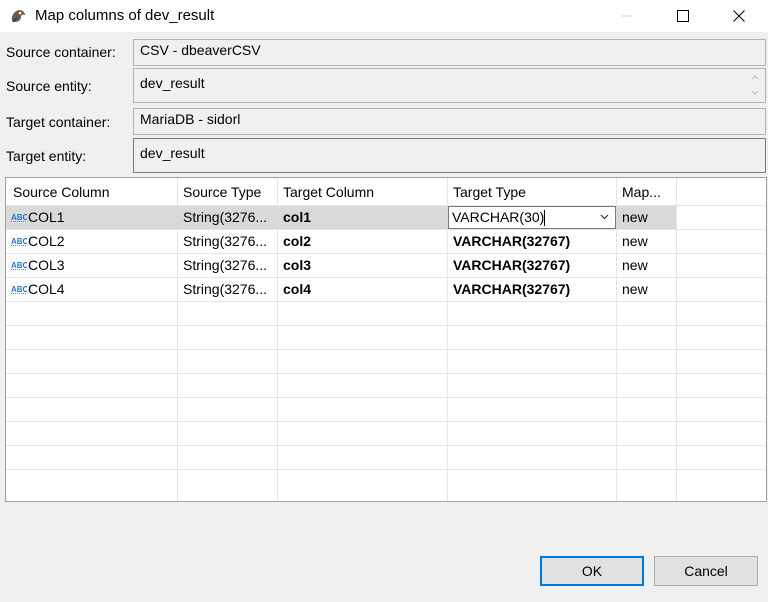  I want to click on target-column-cell: col4, so click(297, 289).